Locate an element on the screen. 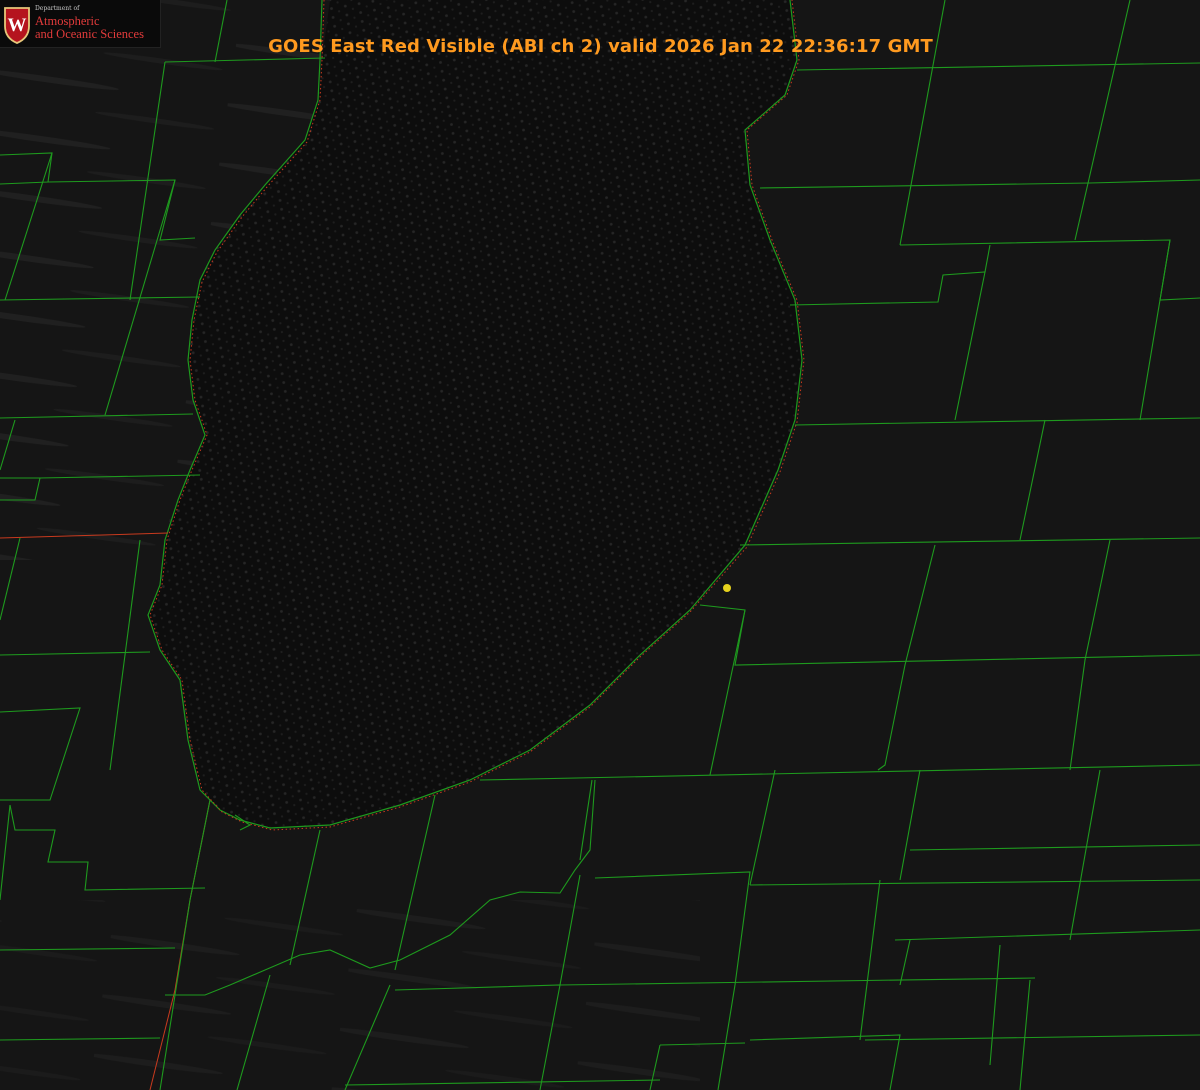 The width and height of the screenshot is (1200, 1090). location-marker is located at coordinates (727, 588).